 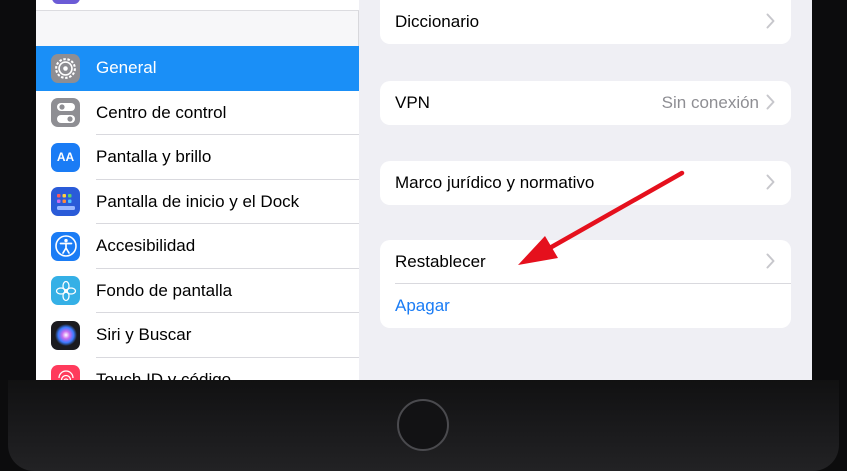 I want to click on sidebar-item-label: General, so click(x=126, y=68).